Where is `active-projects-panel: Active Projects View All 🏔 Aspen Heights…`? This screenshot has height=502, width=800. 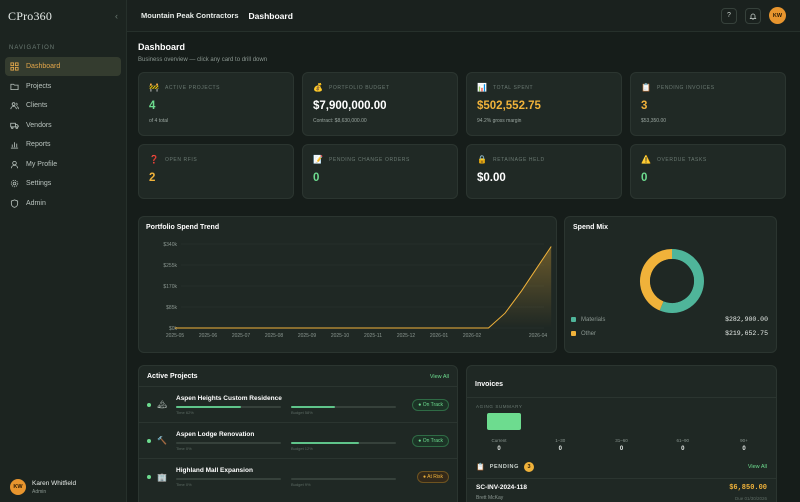 active-projects-panel: Active Projects View All 🏔 Aspen Heights… is located at coordinates (298, 433).